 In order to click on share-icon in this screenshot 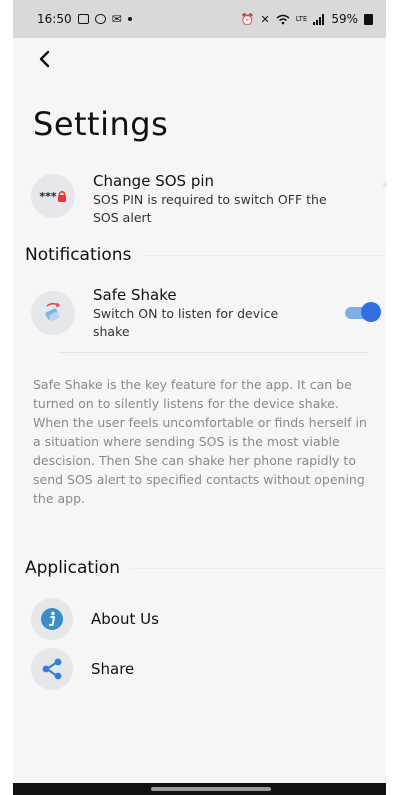, I will do `click(52, 669)`.